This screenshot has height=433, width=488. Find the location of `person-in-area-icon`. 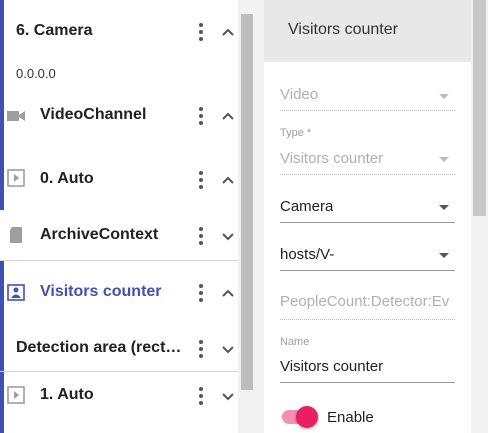

person-in-area-icon is located at coordinates (16, 292).